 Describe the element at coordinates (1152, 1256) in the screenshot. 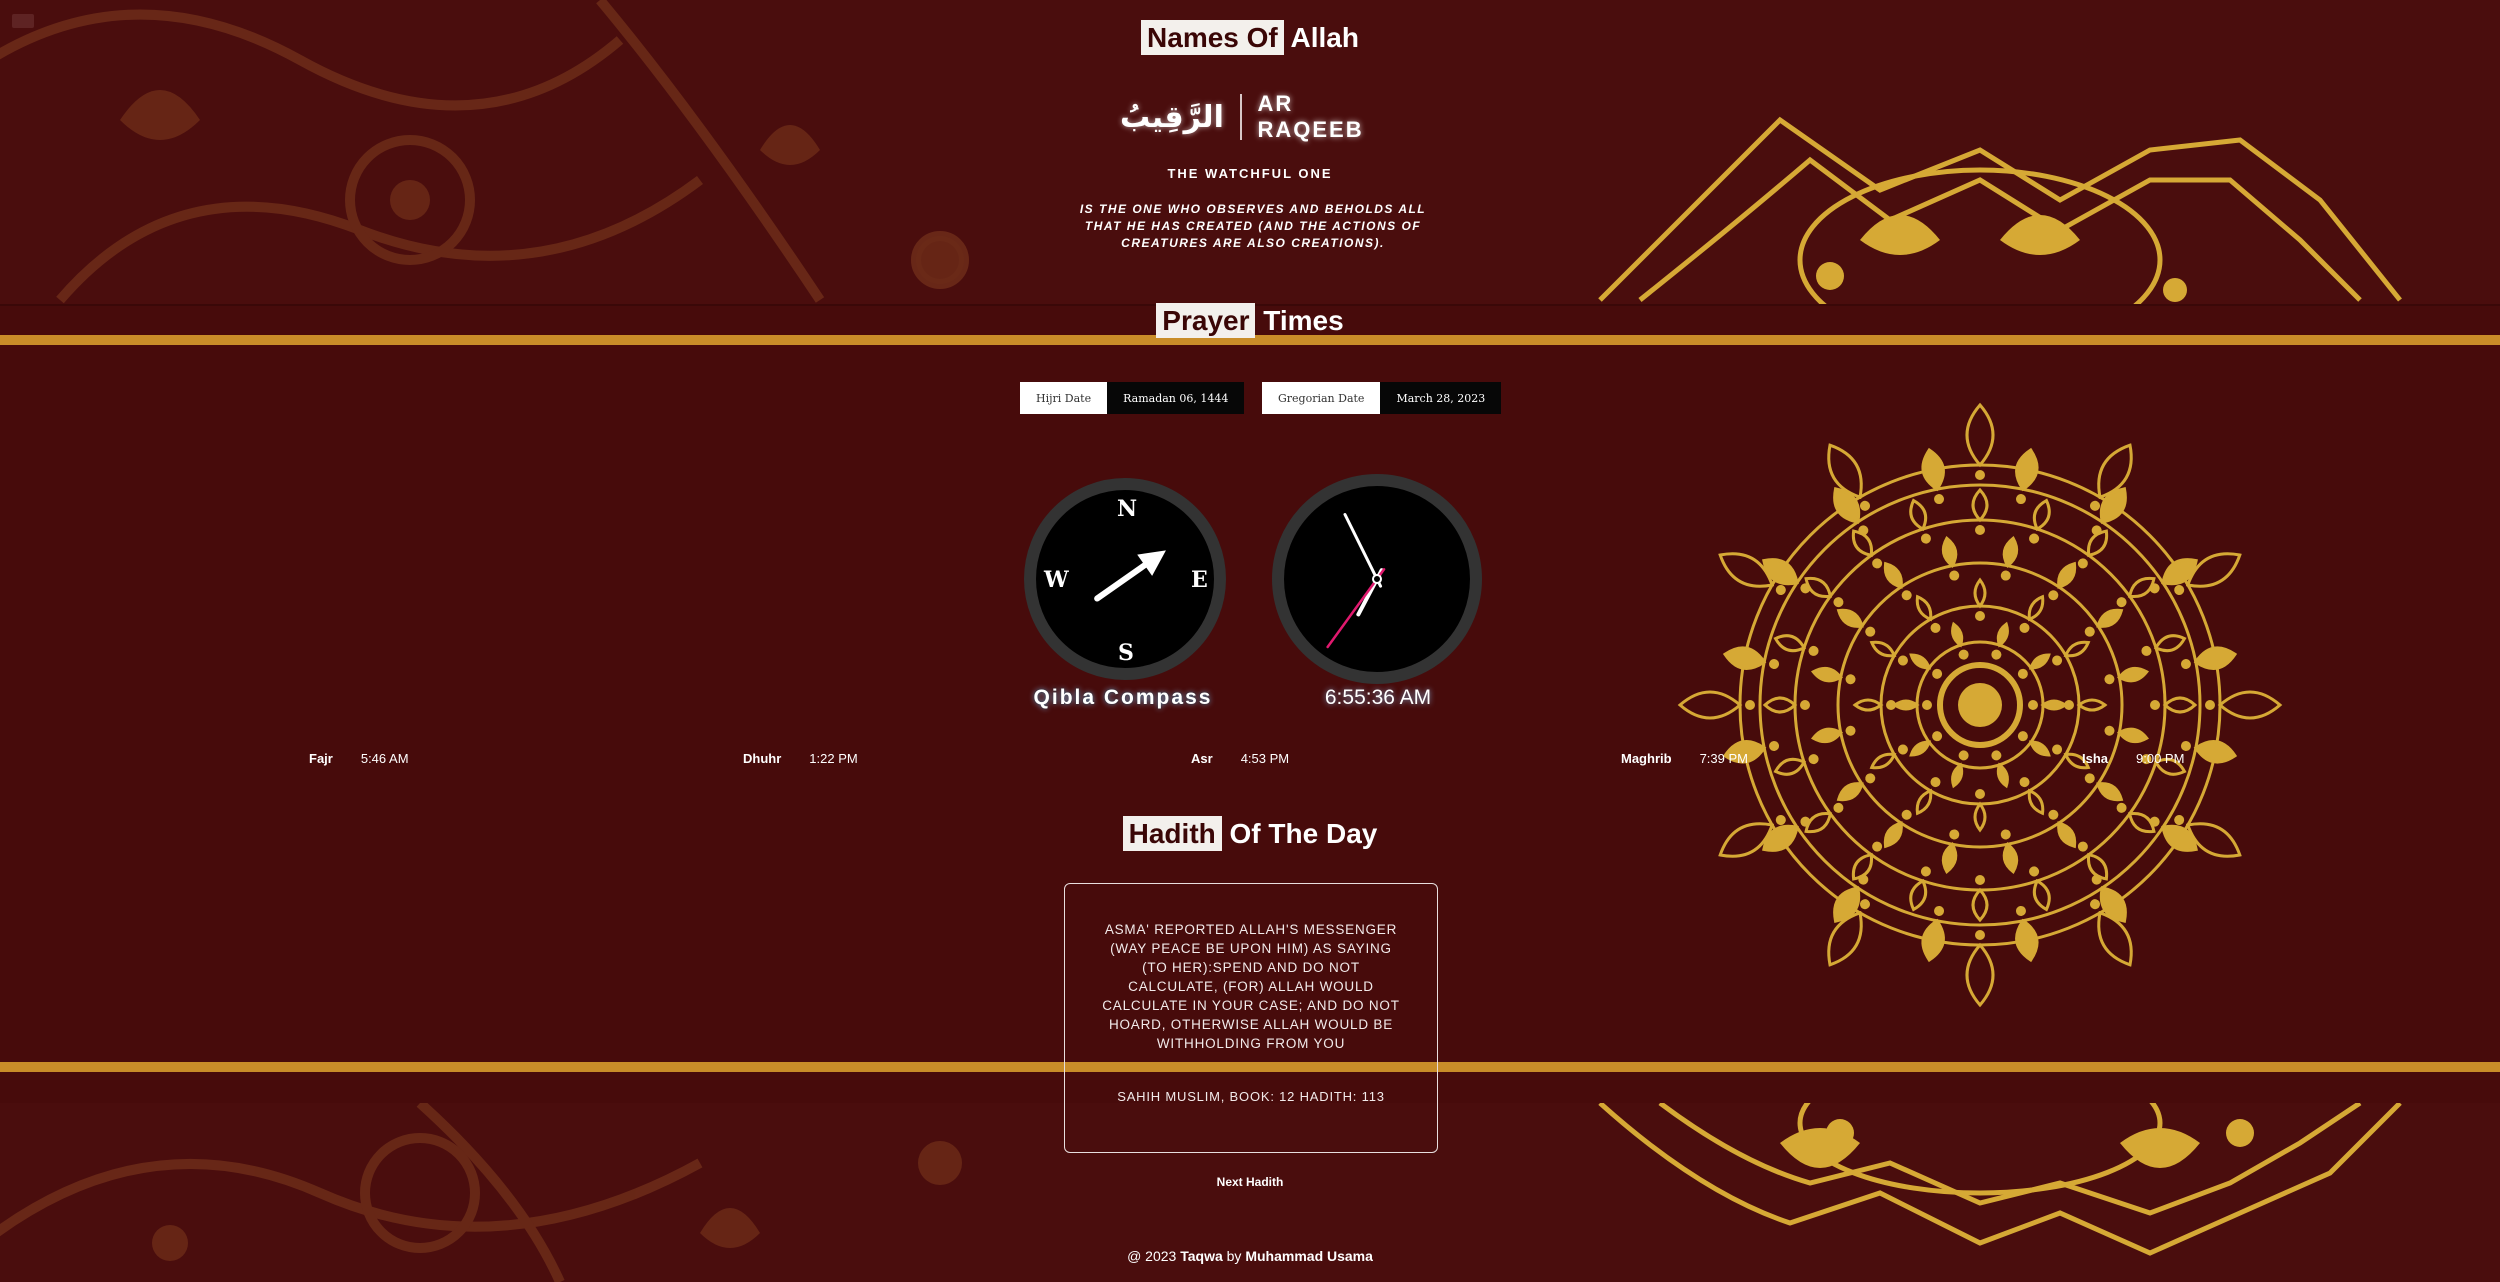

I see `footer-copyright: @ 2023` at that location.